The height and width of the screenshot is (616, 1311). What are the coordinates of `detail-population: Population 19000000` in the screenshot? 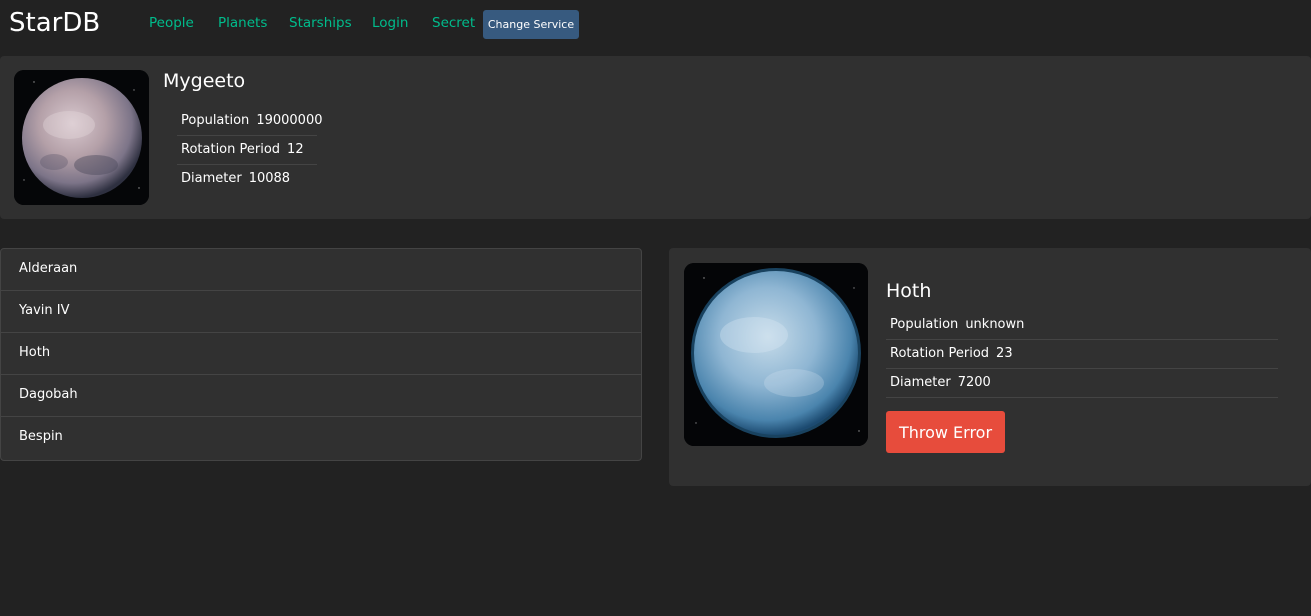 It's located at (249, 121).